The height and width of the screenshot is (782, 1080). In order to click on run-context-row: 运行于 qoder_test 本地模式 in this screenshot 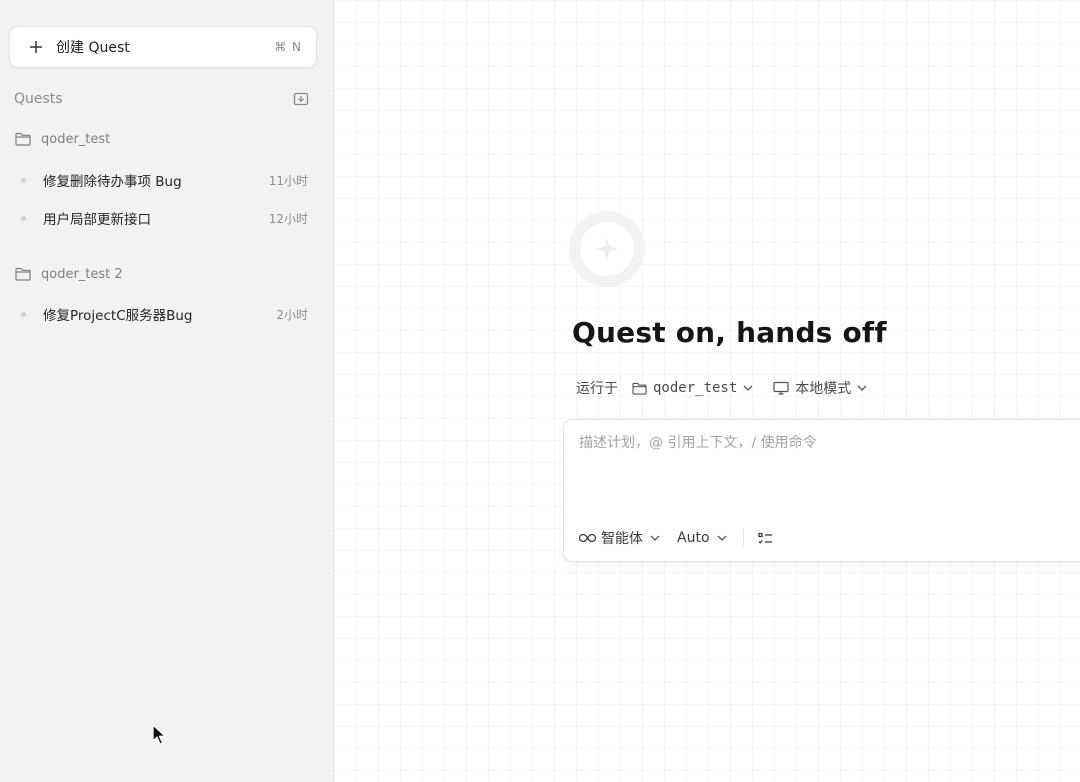, I will do `click(721, 388)`.